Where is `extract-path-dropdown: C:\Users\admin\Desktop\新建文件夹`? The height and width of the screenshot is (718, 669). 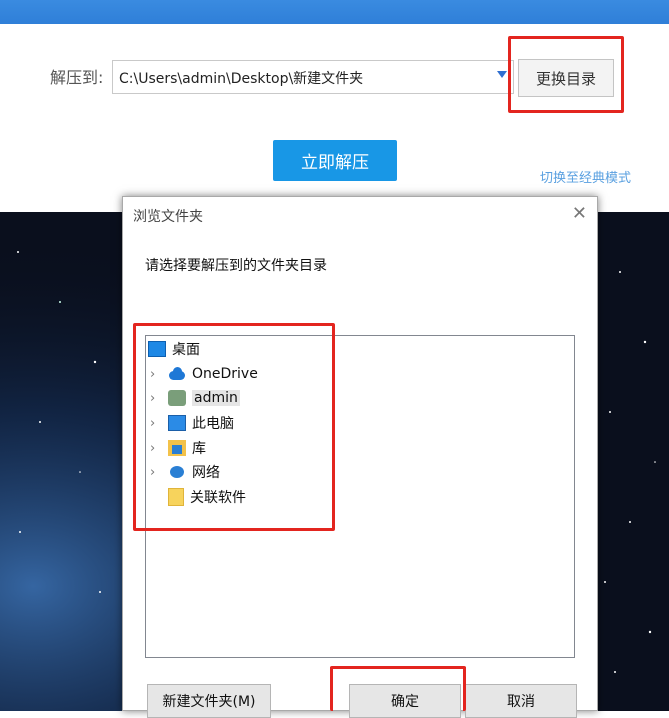
extract-path-dropdown: C:\Users\admin\Desktop\新建文件夹 is located at coordinates (313, 77).